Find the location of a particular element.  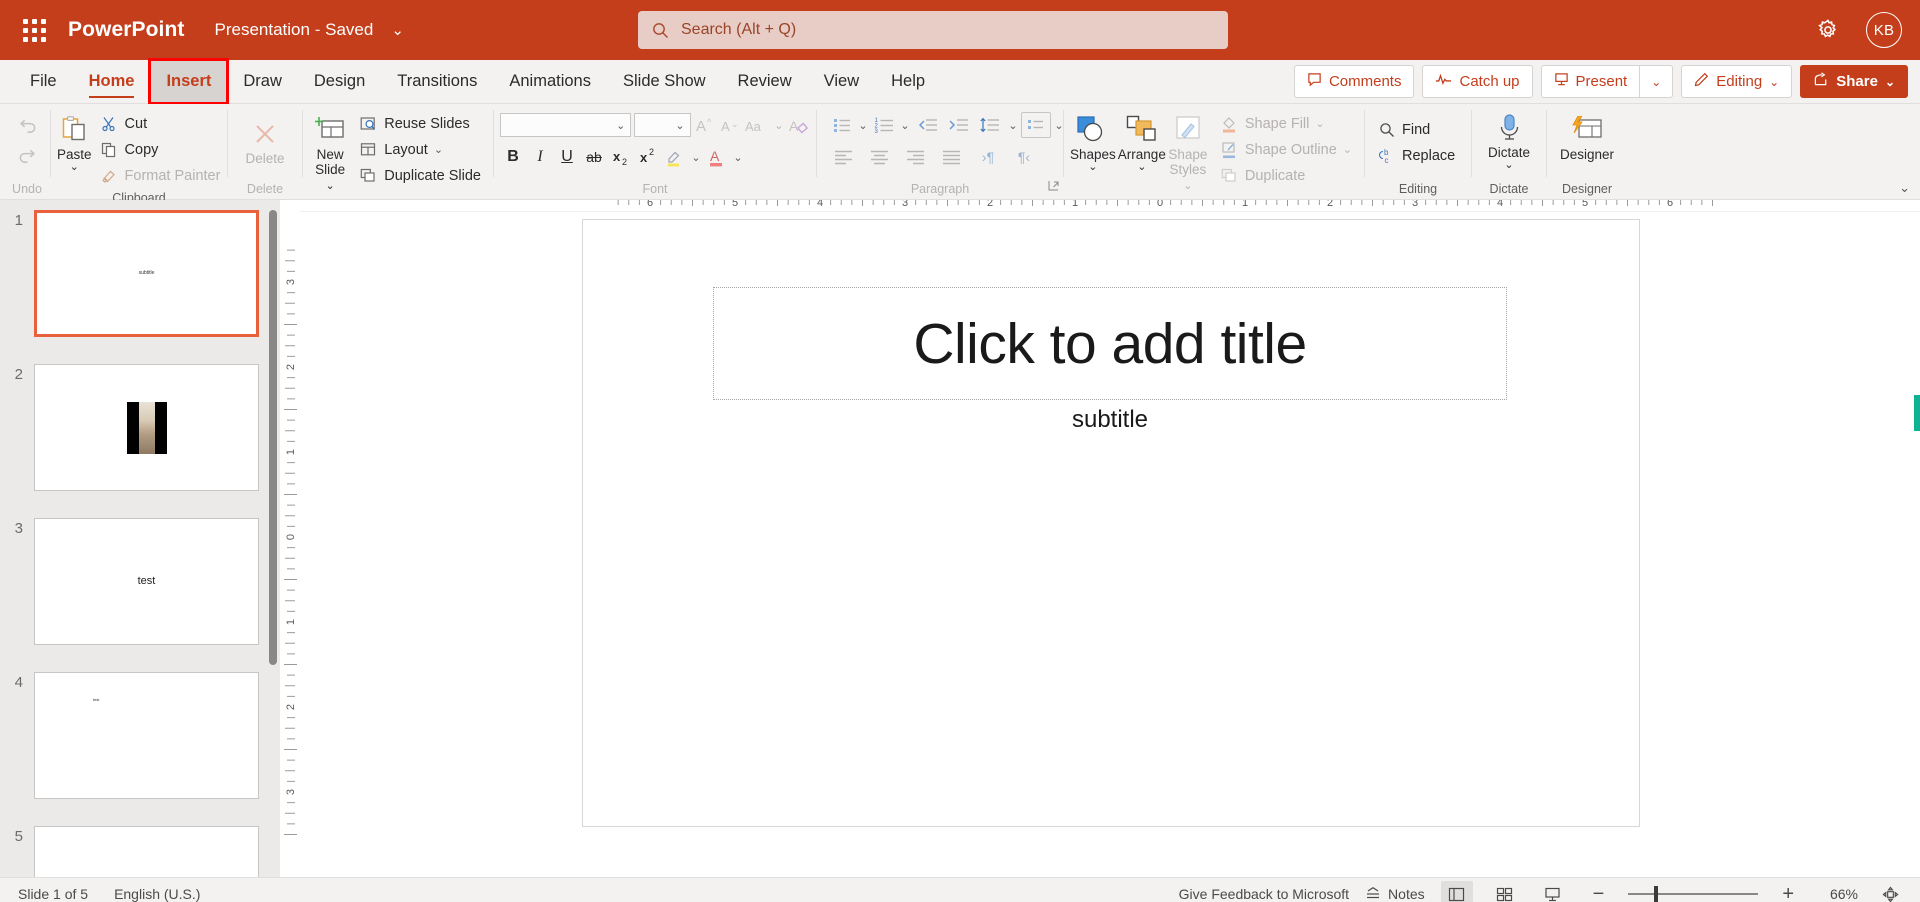

replace-button: bc Replace is located at coordinates (1416, 155).